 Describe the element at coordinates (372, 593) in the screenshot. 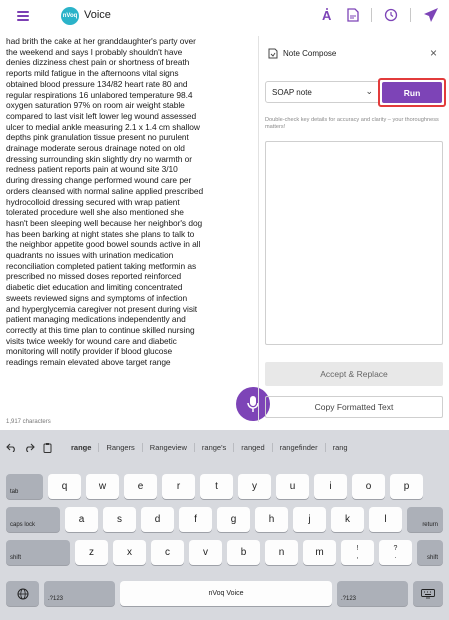

I see `numbers-key-right: .?123` at that location.